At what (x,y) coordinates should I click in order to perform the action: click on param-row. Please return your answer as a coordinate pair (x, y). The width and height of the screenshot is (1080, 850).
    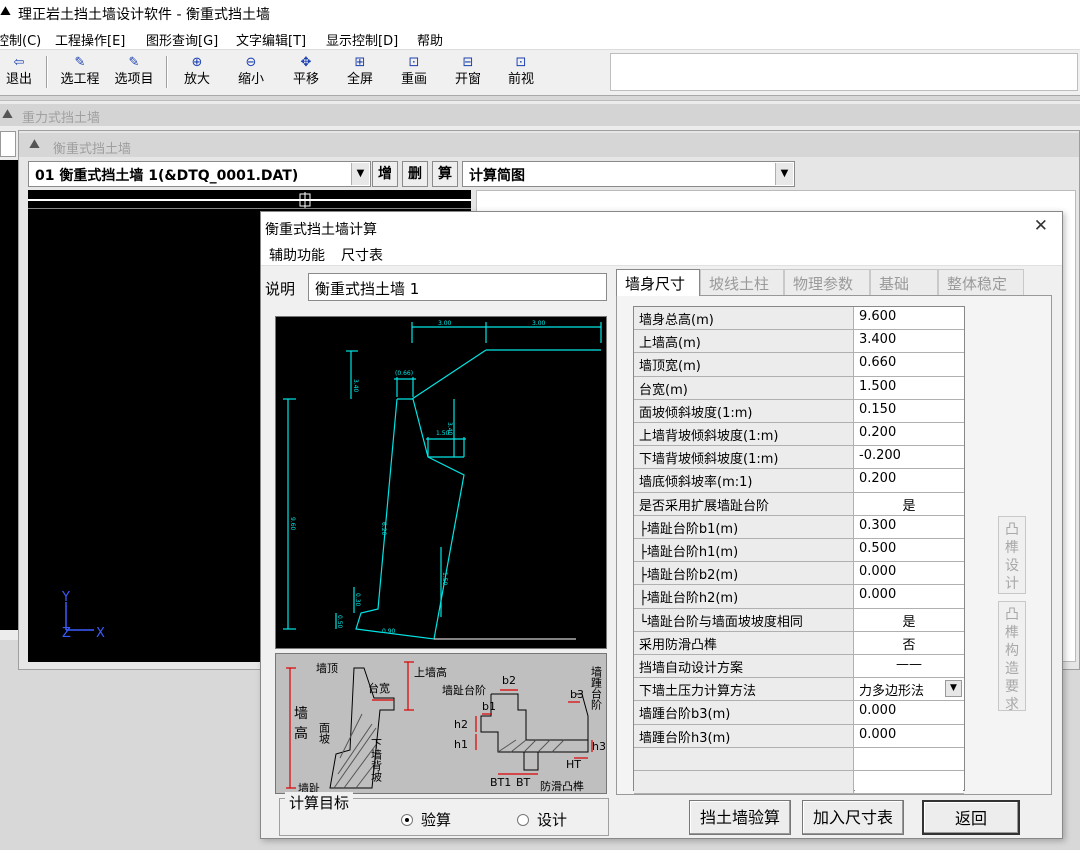
    Looking at the image, I should click on (799, 783).